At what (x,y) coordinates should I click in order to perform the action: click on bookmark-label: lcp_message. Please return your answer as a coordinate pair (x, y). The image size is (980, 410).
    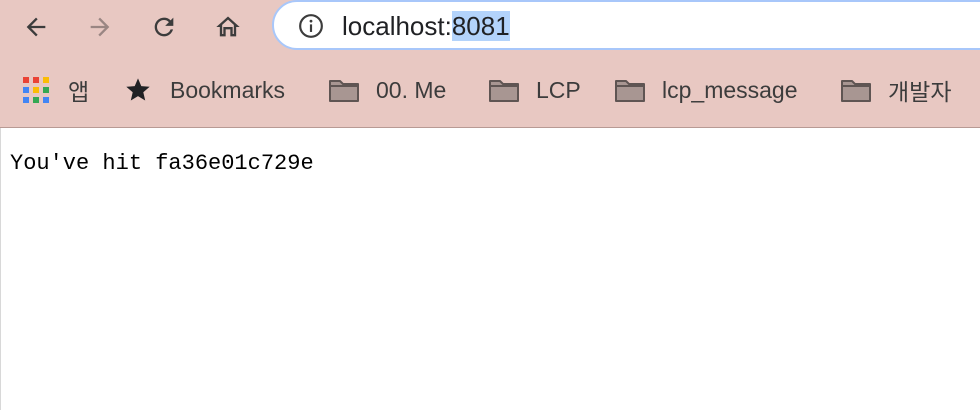
    Looking at the image, I should click on (730, 89).